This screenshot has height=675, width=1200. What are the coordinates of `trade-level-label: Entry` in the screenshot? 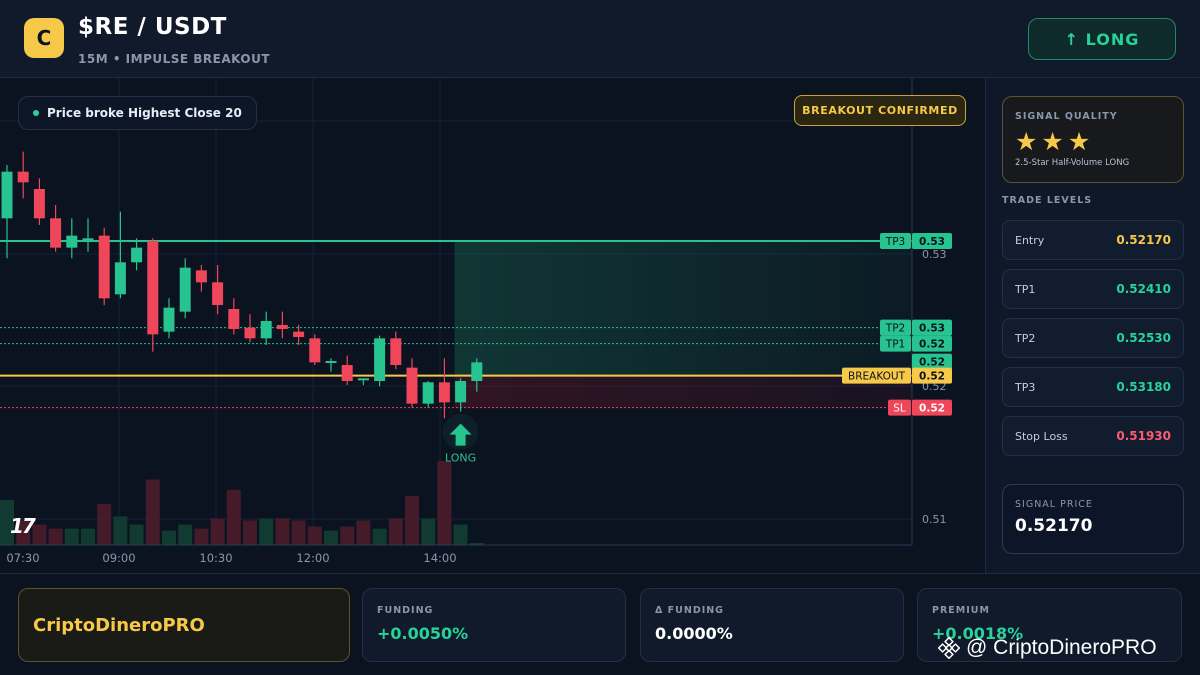 It's located at (1030, 240).